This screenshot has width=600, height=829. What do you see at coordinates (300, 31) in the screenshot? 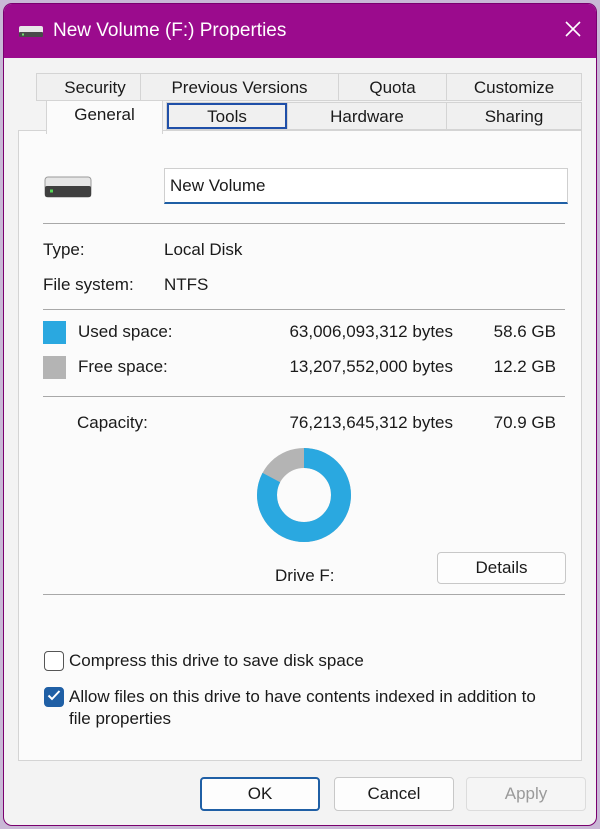
I see `title-bar: New Volume (F:) Properties` at bounding box center [300, 31].